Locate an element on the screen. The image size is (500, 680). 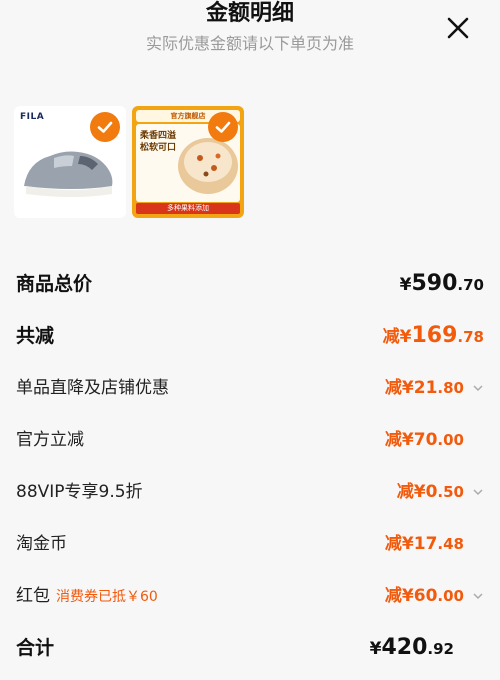
price-integer: 590 is located at coordinates (434, 283).